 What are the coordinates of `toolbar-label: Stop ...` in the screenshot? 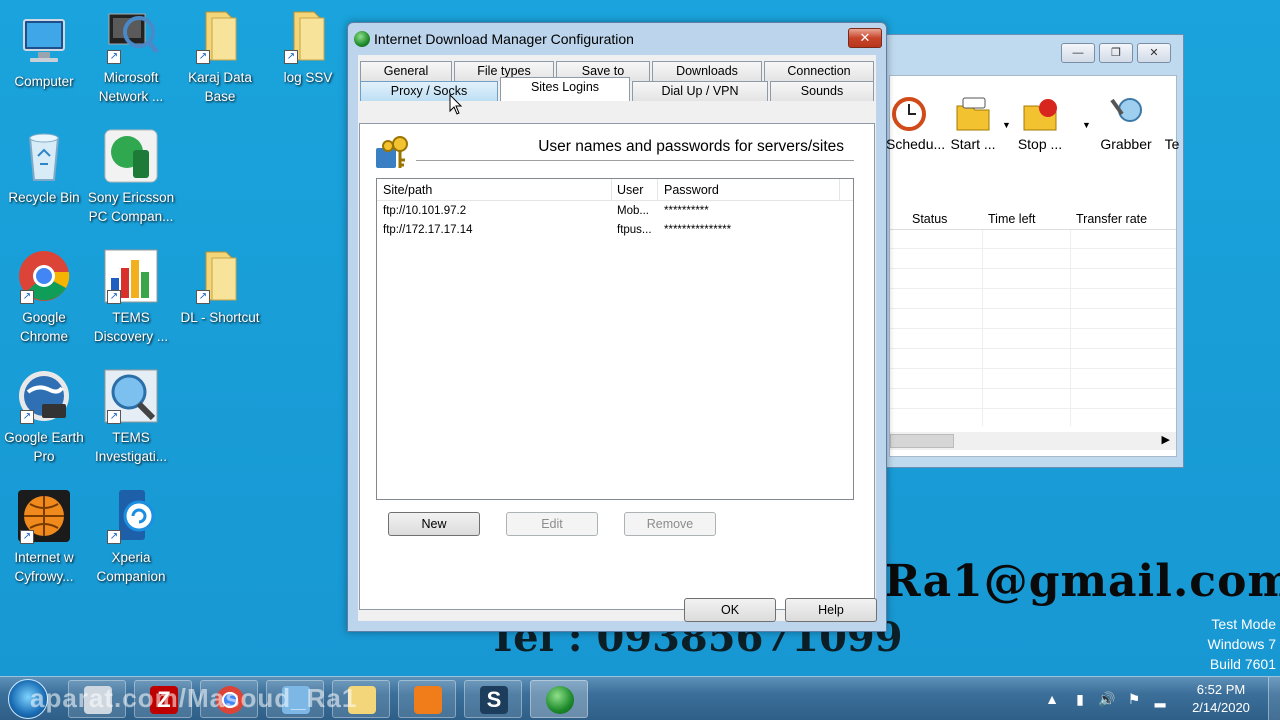 It's located at (1040, 144).